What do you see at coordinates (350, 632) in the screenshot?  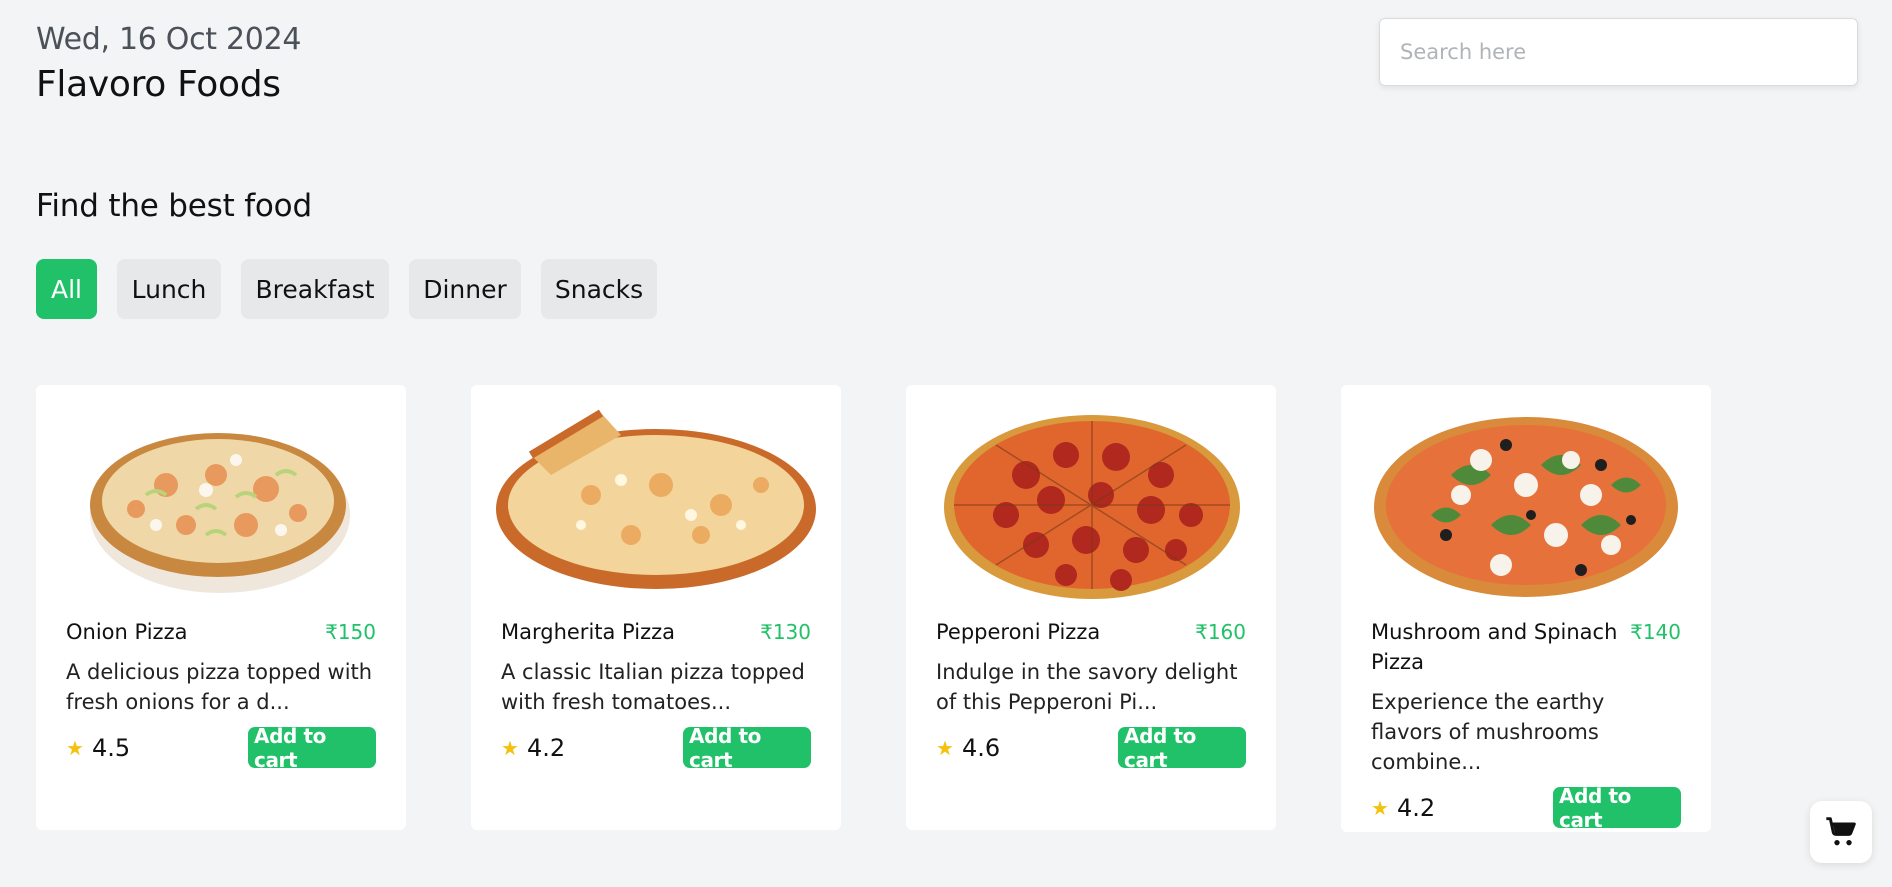 I see `food-price: ₹150` at bounding box center [350, 632].